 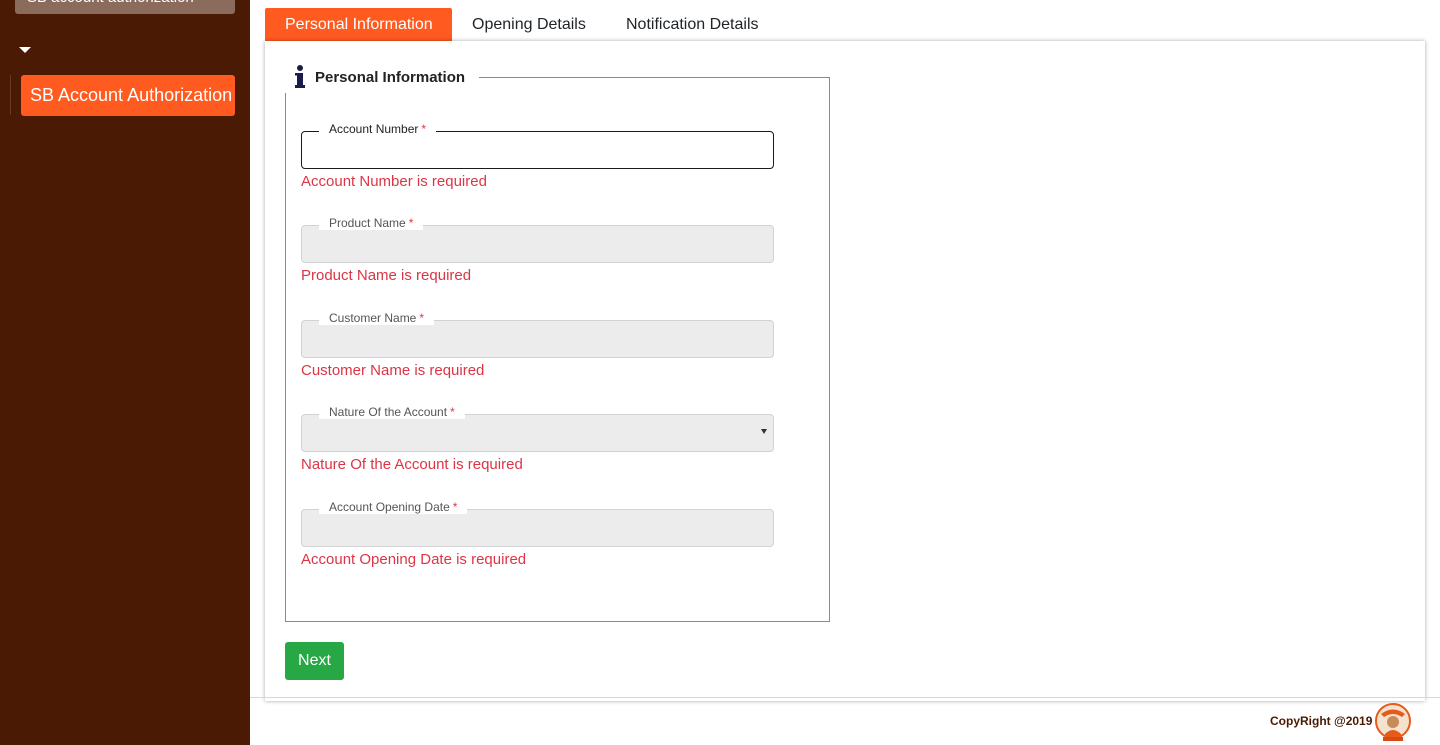 I want to click on account-number-input, so click(x=537, y=150).